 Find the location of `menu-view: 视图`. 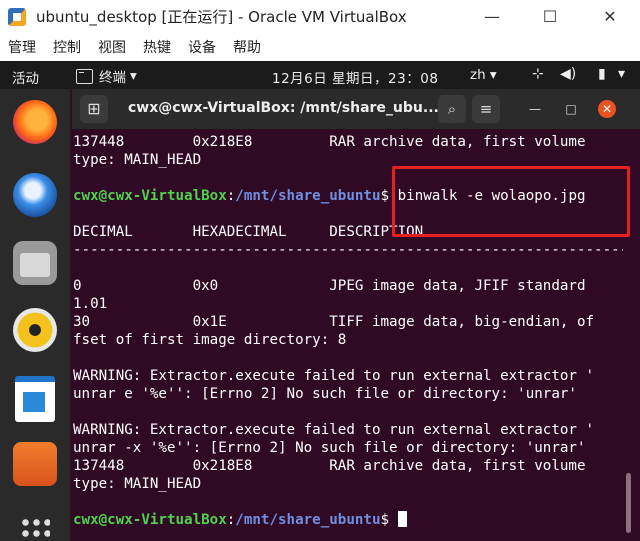

menu-view: 视图 is located at coordinates (112, 47).